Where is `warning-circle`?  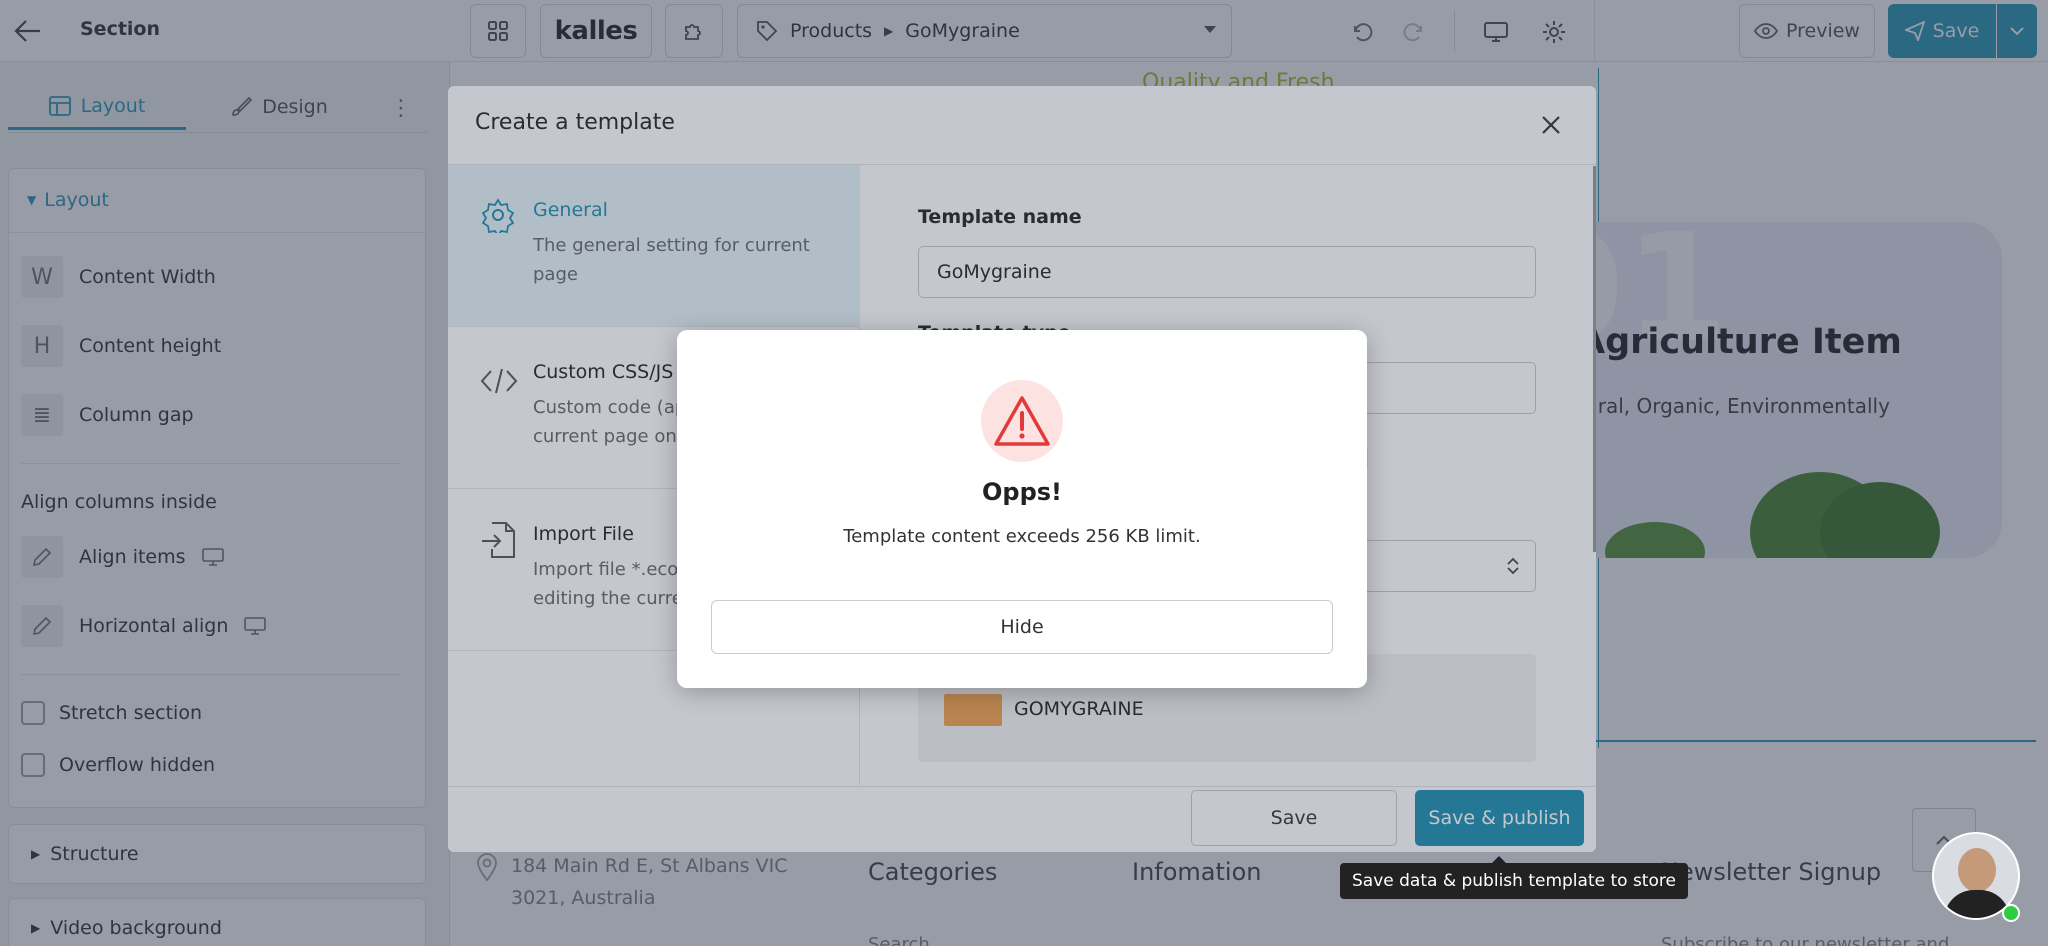
warning-circle is located at coordinates (1022, 421).